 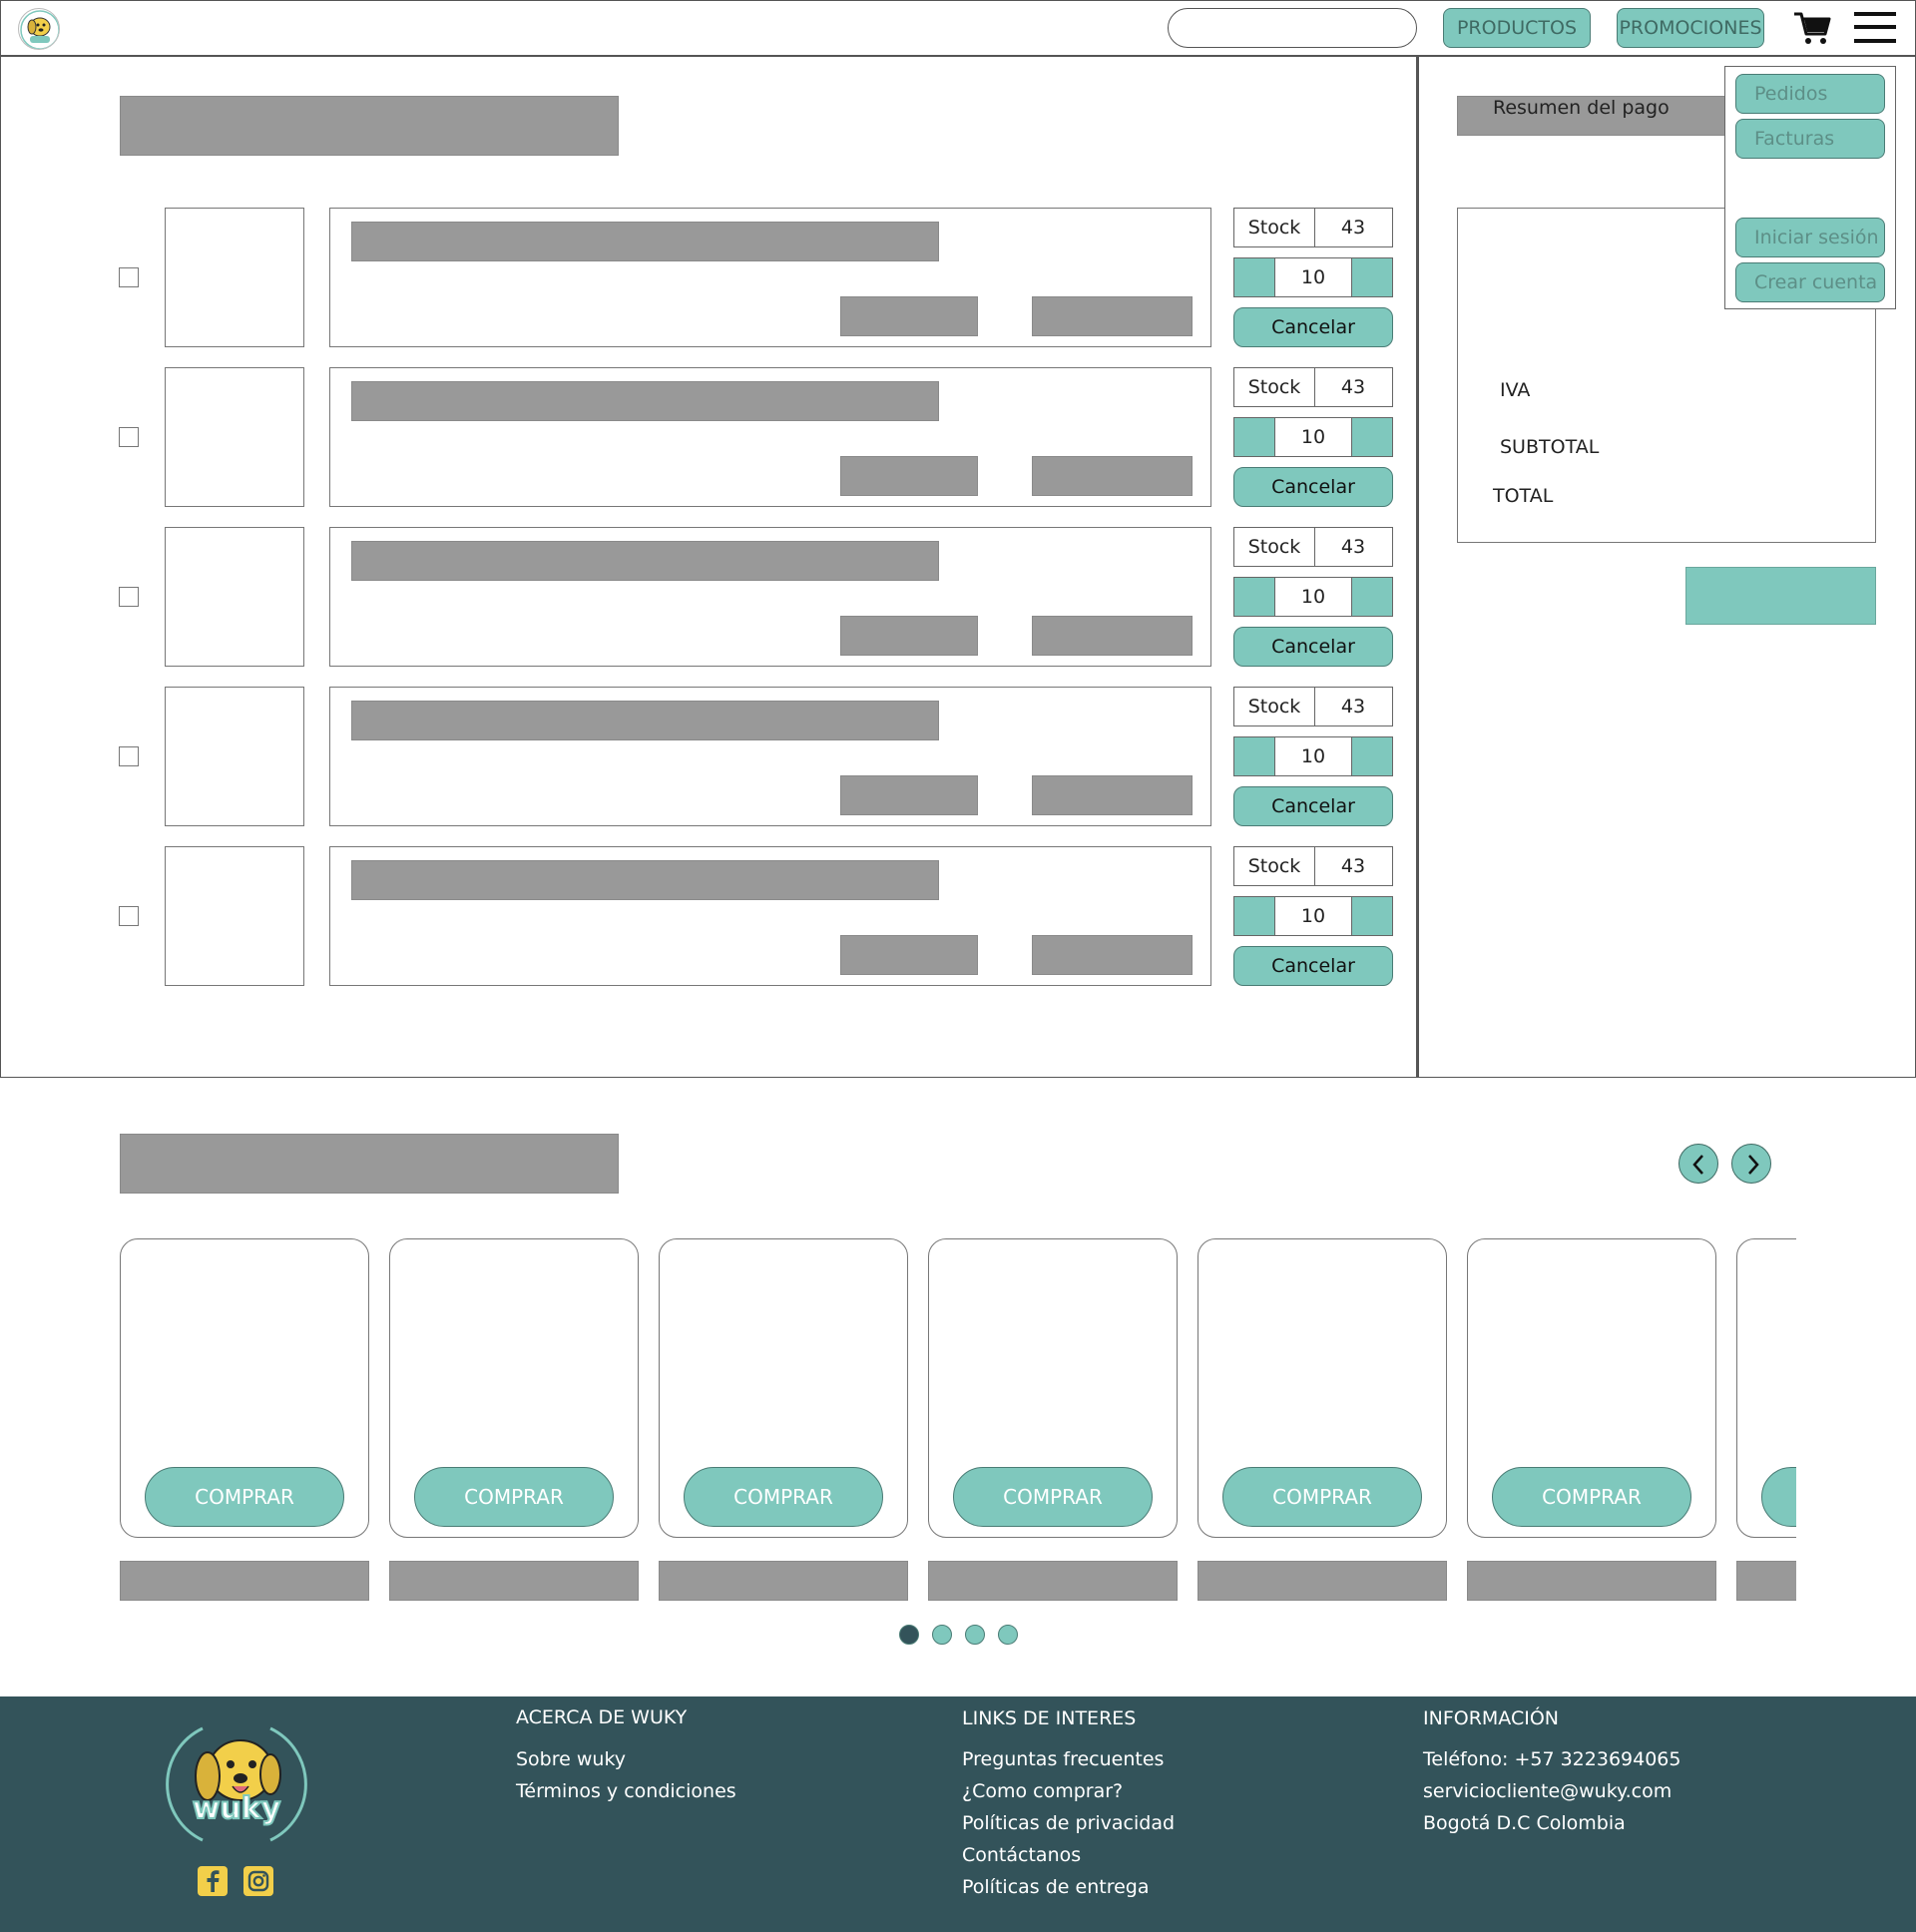 What do you see at coordinates (1810, 237) in the screenshot?
I see `menu-item-iniciar-sesion: Iniciar sesión` at bounding box center [1810, 237].